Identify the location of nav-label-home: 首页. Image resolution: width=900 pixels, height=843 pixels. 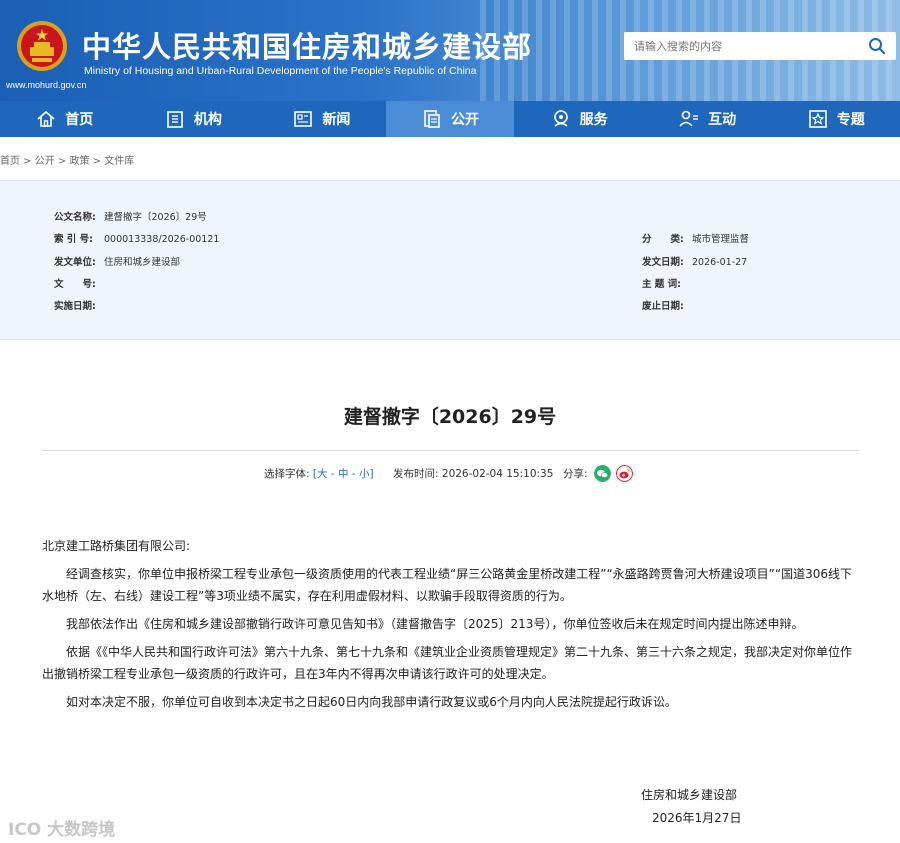
(79, 120).